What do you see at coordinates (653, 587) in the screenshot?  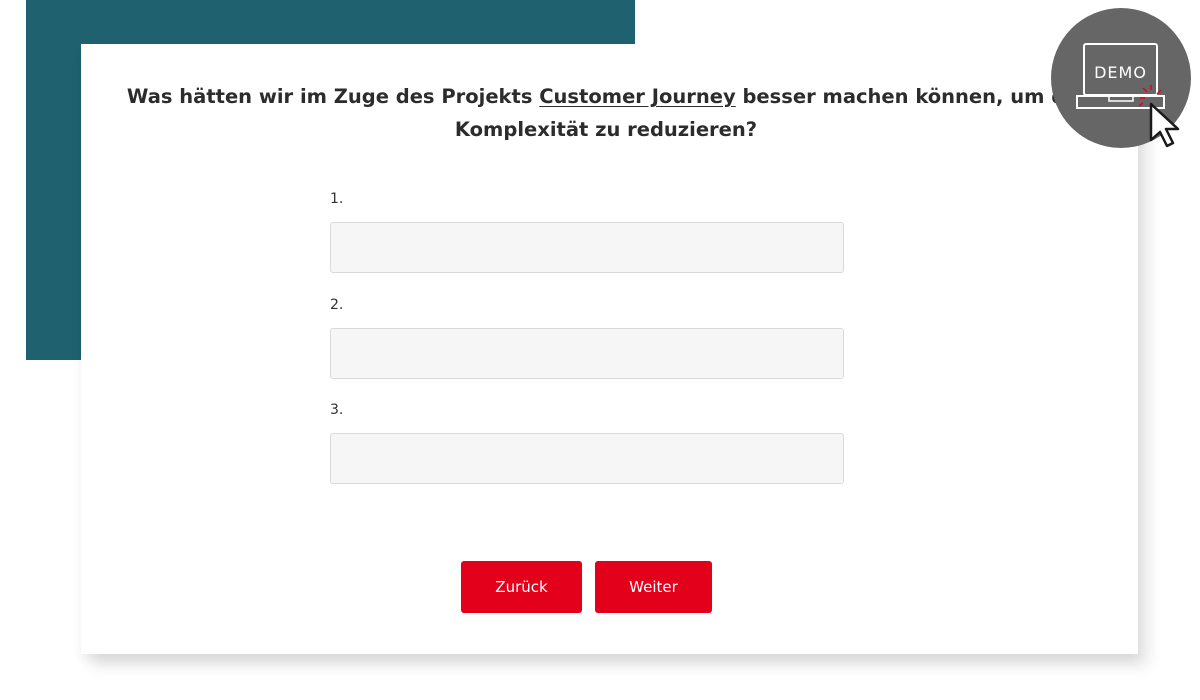 I see `next-button: Weiter` at bounding box center [653, 587].